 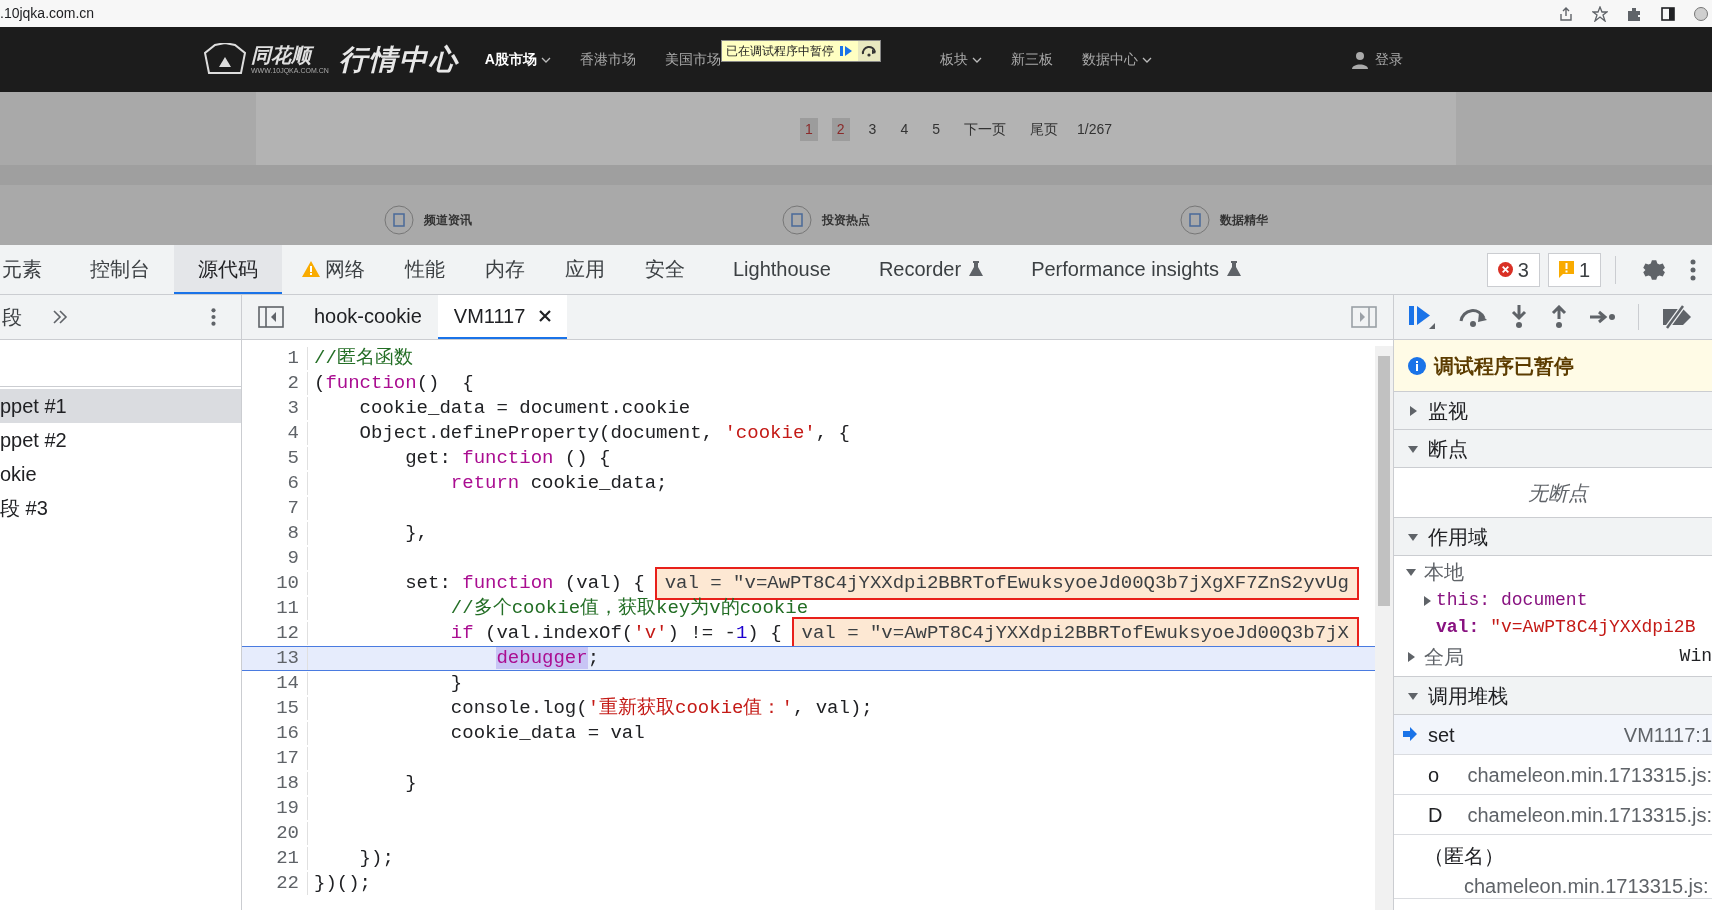 I want to click on code-token: (val) {, so click(x=604, y=584).